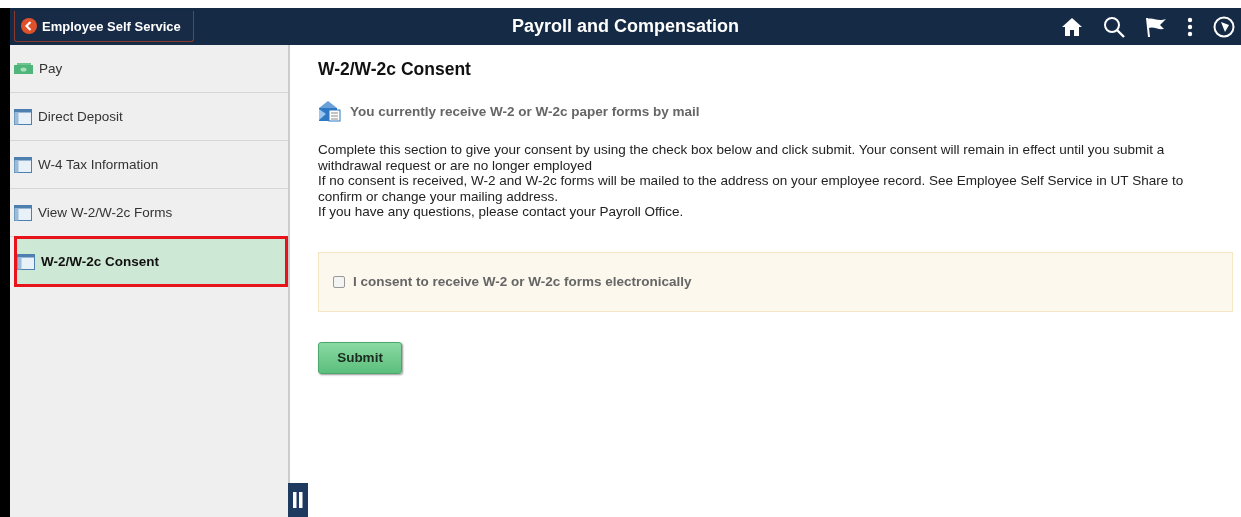 The width and height of the screenshot is (1241, 517). What do you see at coordinates (360, 357) in the screenshot?
I see `submit-button: Submit` at bounding box center [360, 357].